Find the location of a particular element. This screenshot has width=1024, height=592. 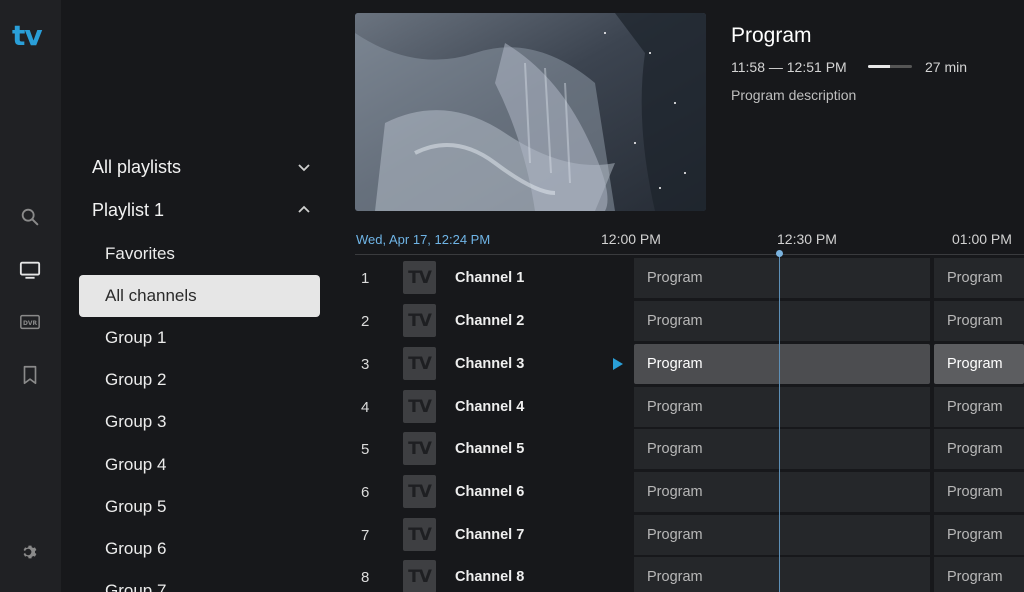

channel-name: Channel 6 is located at coordinates (489, 492).